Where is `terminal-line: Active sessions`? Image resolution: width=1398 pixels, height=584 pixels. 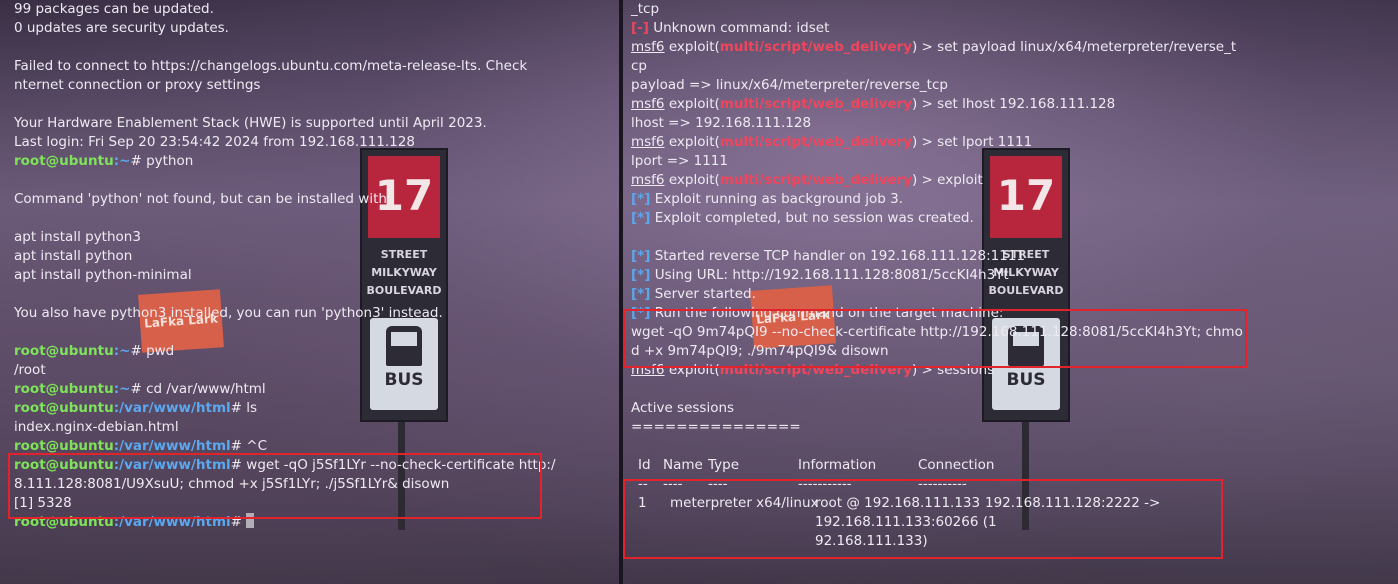
terminal-line: Active sessions is located at coordinates (1014, 408).